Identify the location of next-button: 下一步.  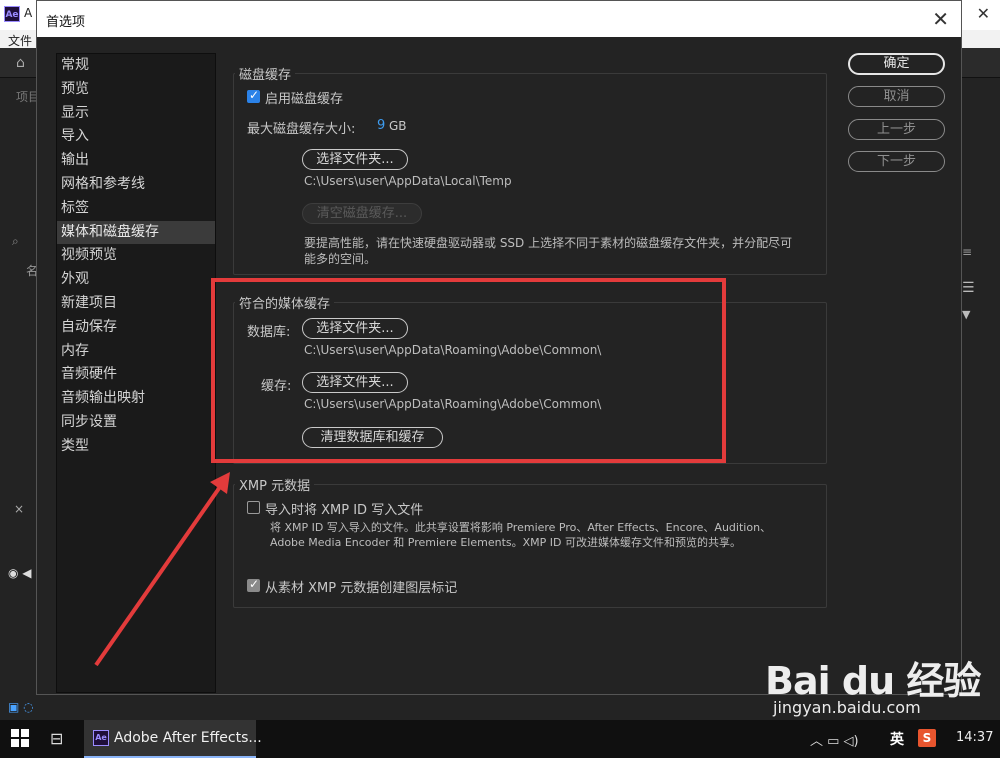
(896, 161).